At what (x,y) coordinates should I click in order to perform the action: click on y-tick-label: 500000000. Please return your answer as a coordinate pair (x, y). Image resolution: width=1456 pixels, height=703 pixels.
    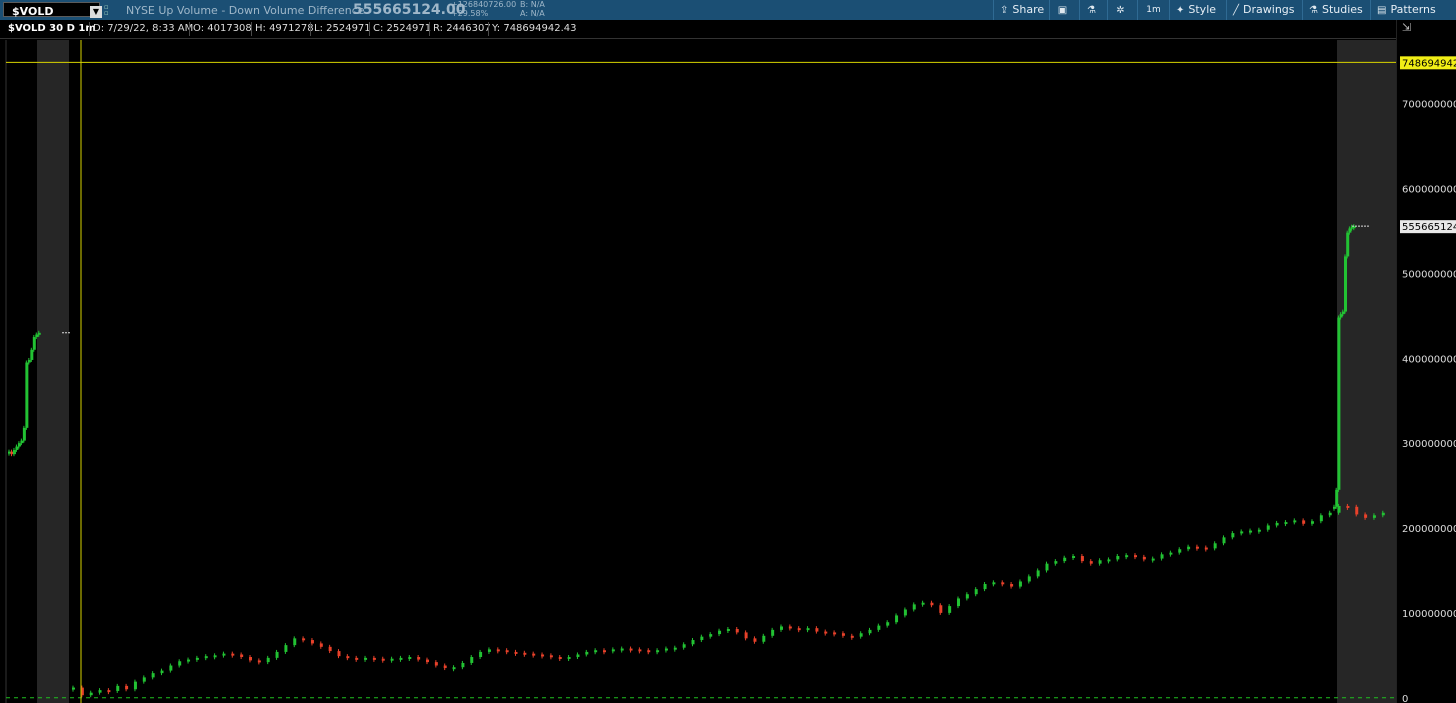
    Looking at the image, I should click on (1429, 274).